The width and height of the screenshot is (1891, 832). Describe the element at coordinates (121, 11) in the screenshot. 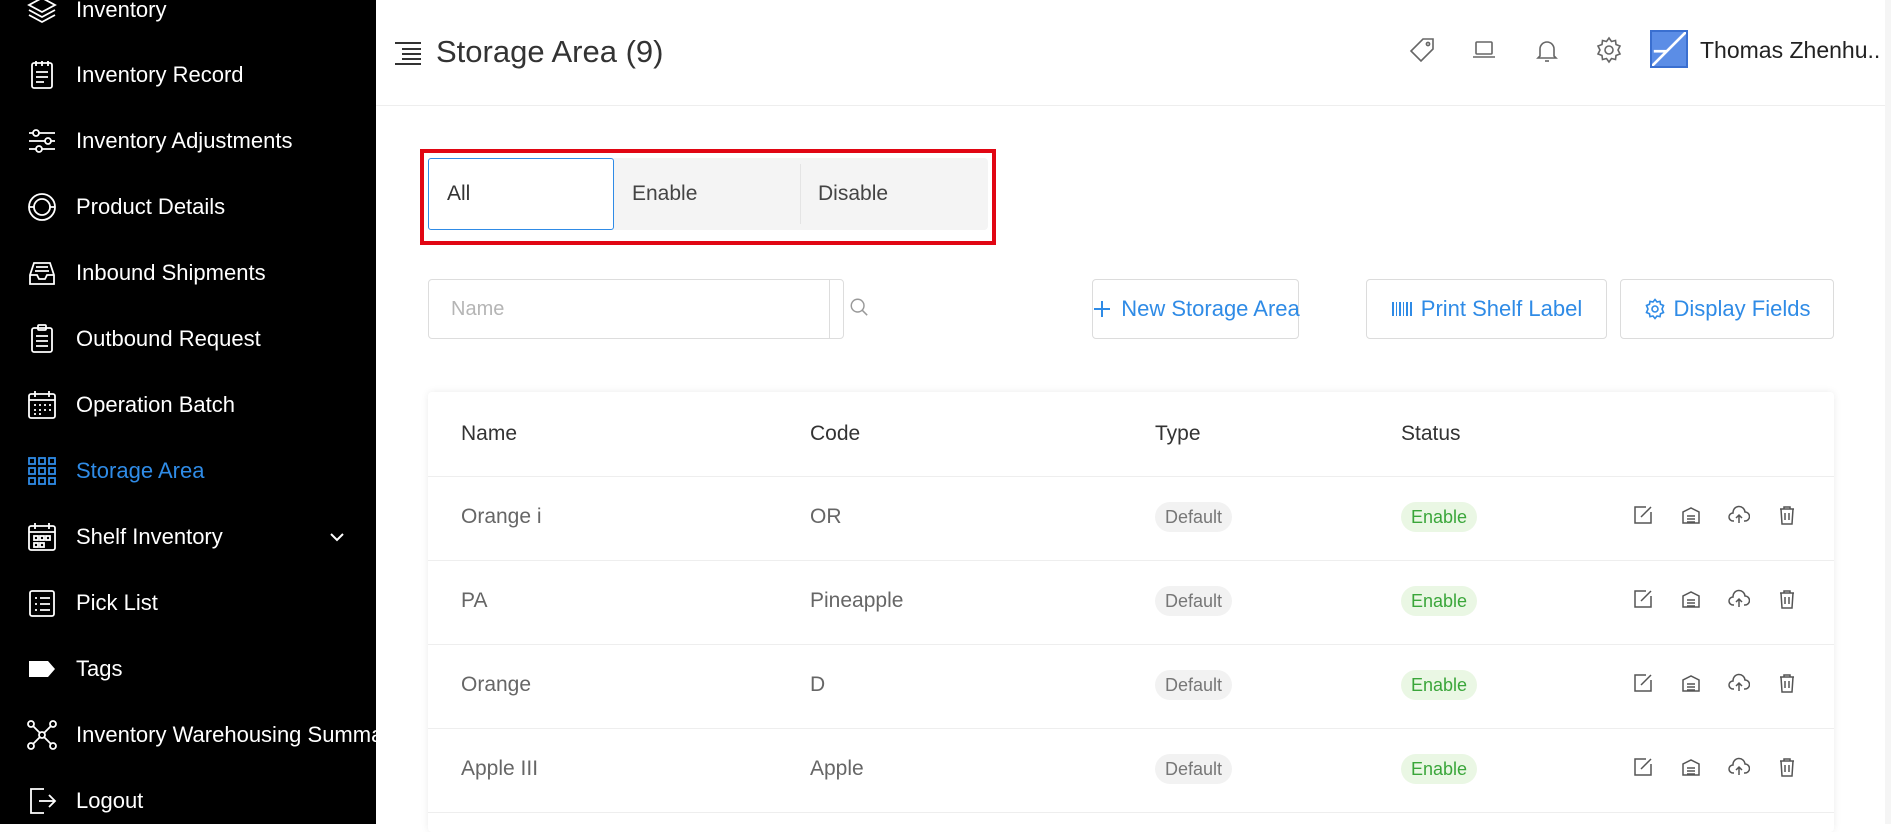

I see `sidebar-item-label: Inventory` at that location.